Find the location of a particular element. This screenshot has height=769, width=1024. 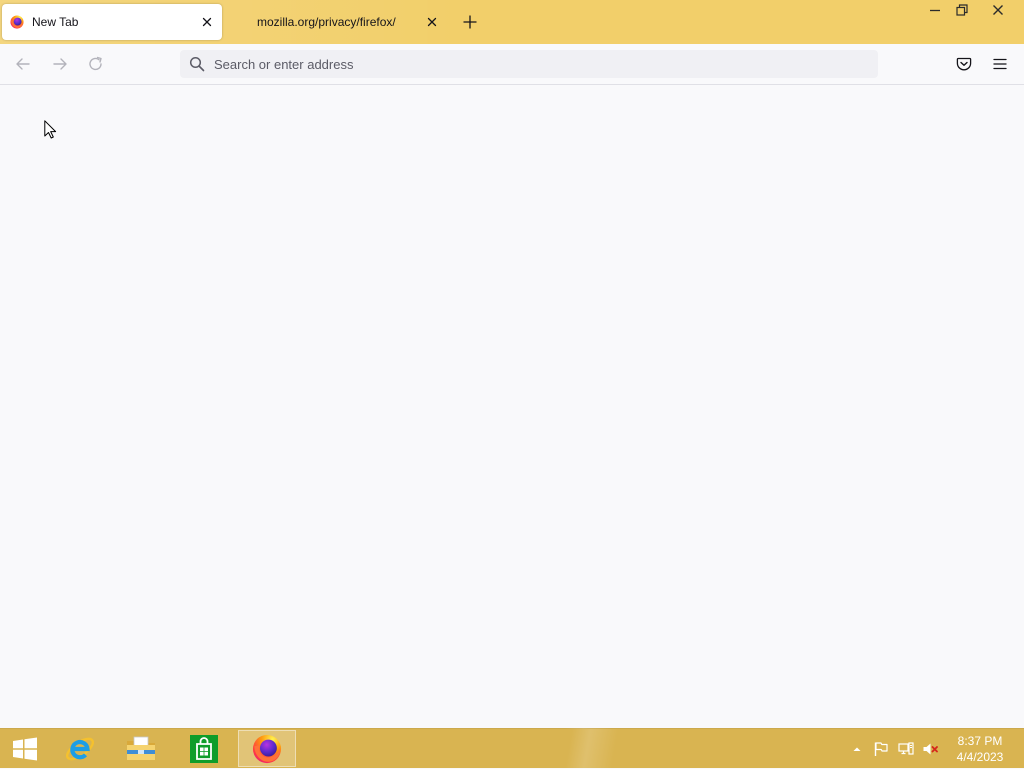

show-hidden-icons-icon is located at coordinates (857, 749).